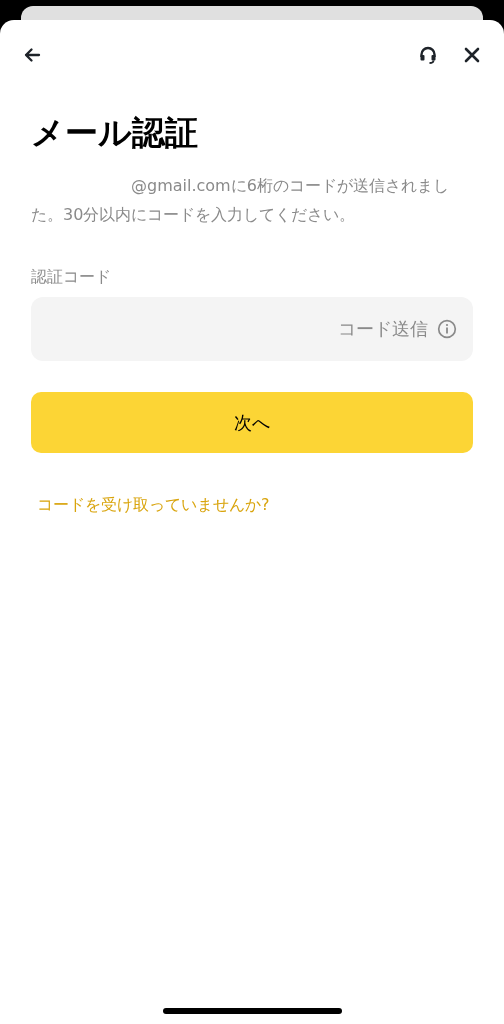 The height and width of the screenshot is (1024, 504). Describe the element at coordinates (153, 505) in the screenshot. I see `help-link: コードを受け取っていませんか?` at that location.